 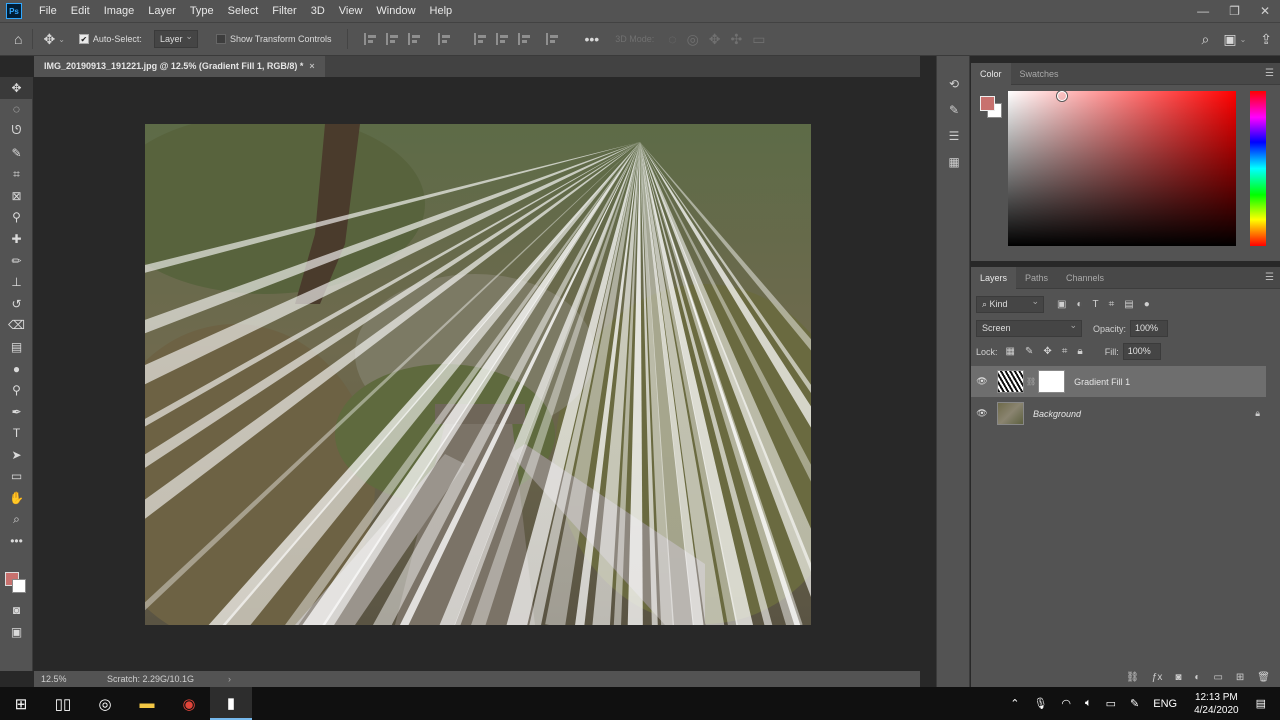 What do you see at coordinates (1065, 351) in the screenshot?
I see `lock-artboard-icon: ⌗` at bounding box center [1065, 351].